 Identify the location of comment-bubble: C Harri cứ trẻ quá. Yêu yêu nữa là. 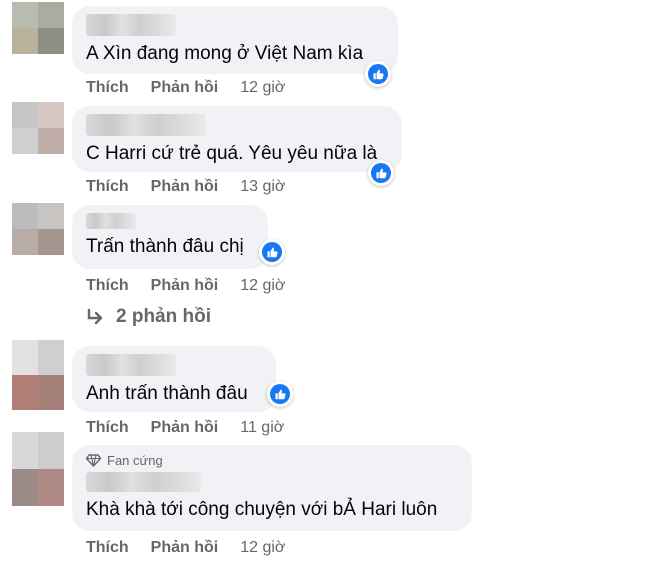
(237, 139).